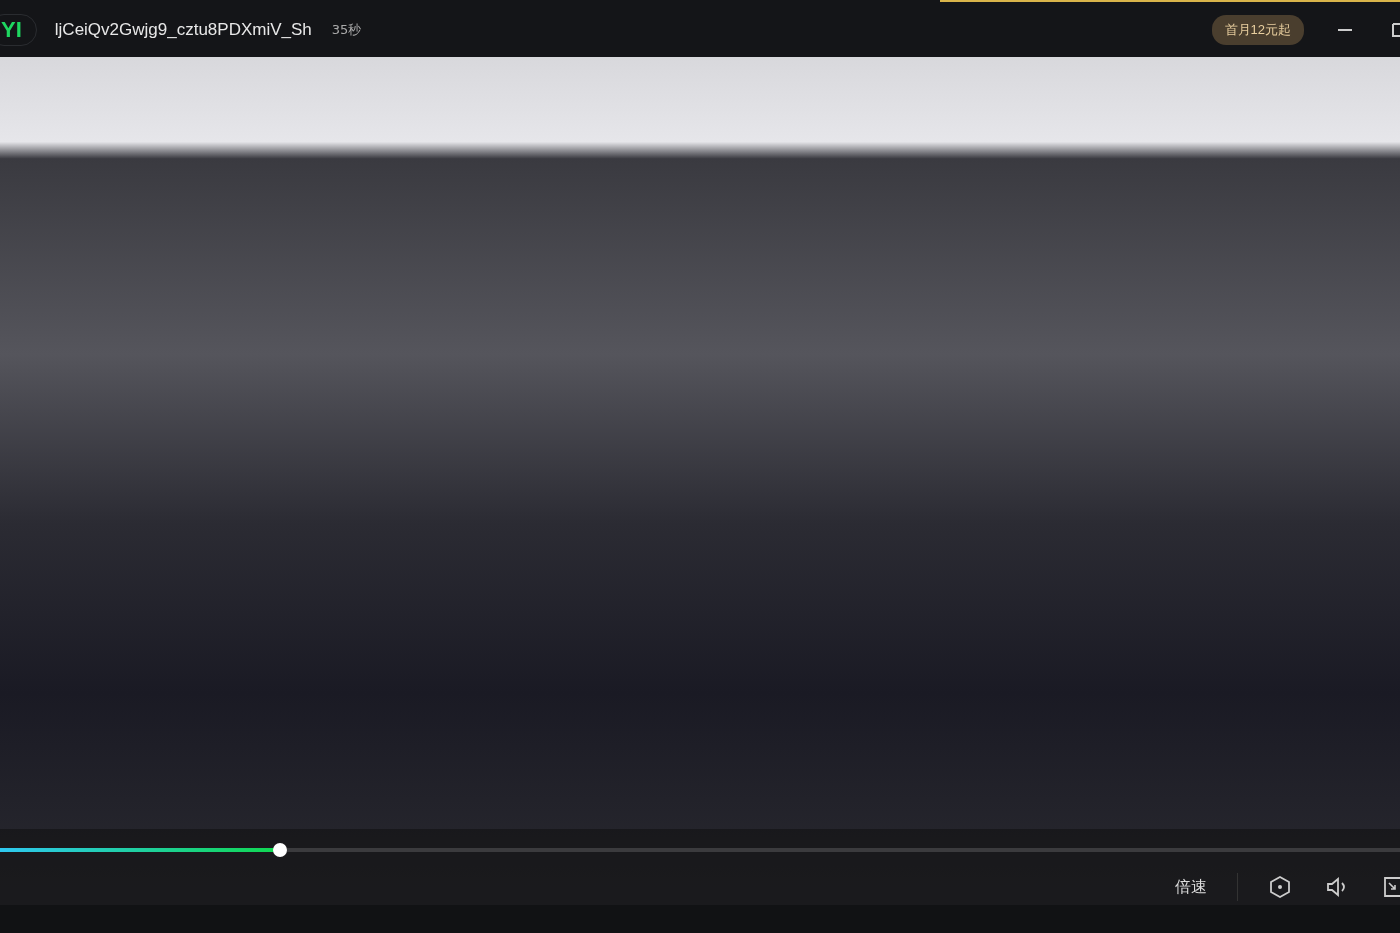 This screenshot has height=933, width=1400. Describe the element at coordinates (1257, 29) in the screenshot. I see `promo-badge: 首月12元起` at that location.